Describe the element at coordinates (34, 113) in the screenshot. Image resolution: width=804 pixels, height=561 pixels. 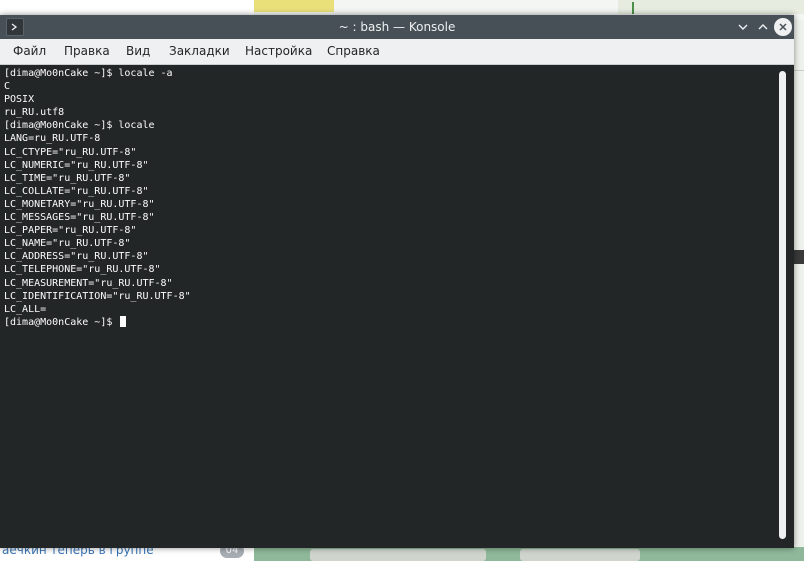
I see `output-line: ru_RU.utf8` at that location.